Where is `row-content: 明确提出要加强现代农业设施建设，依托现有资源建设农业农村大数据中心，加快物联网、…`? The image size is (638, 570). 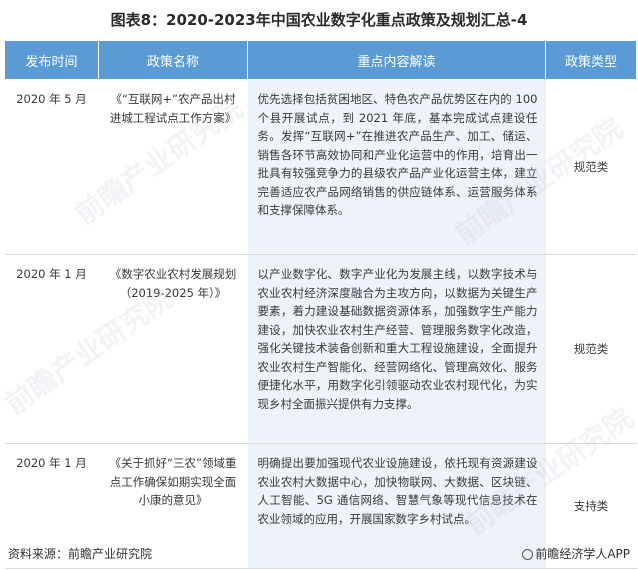
row-content: 明确提出要加强现代农业设施建设，依托现有资源建设农业农村大数据中心，加快物联网、… is located at coordinates (396, 506).